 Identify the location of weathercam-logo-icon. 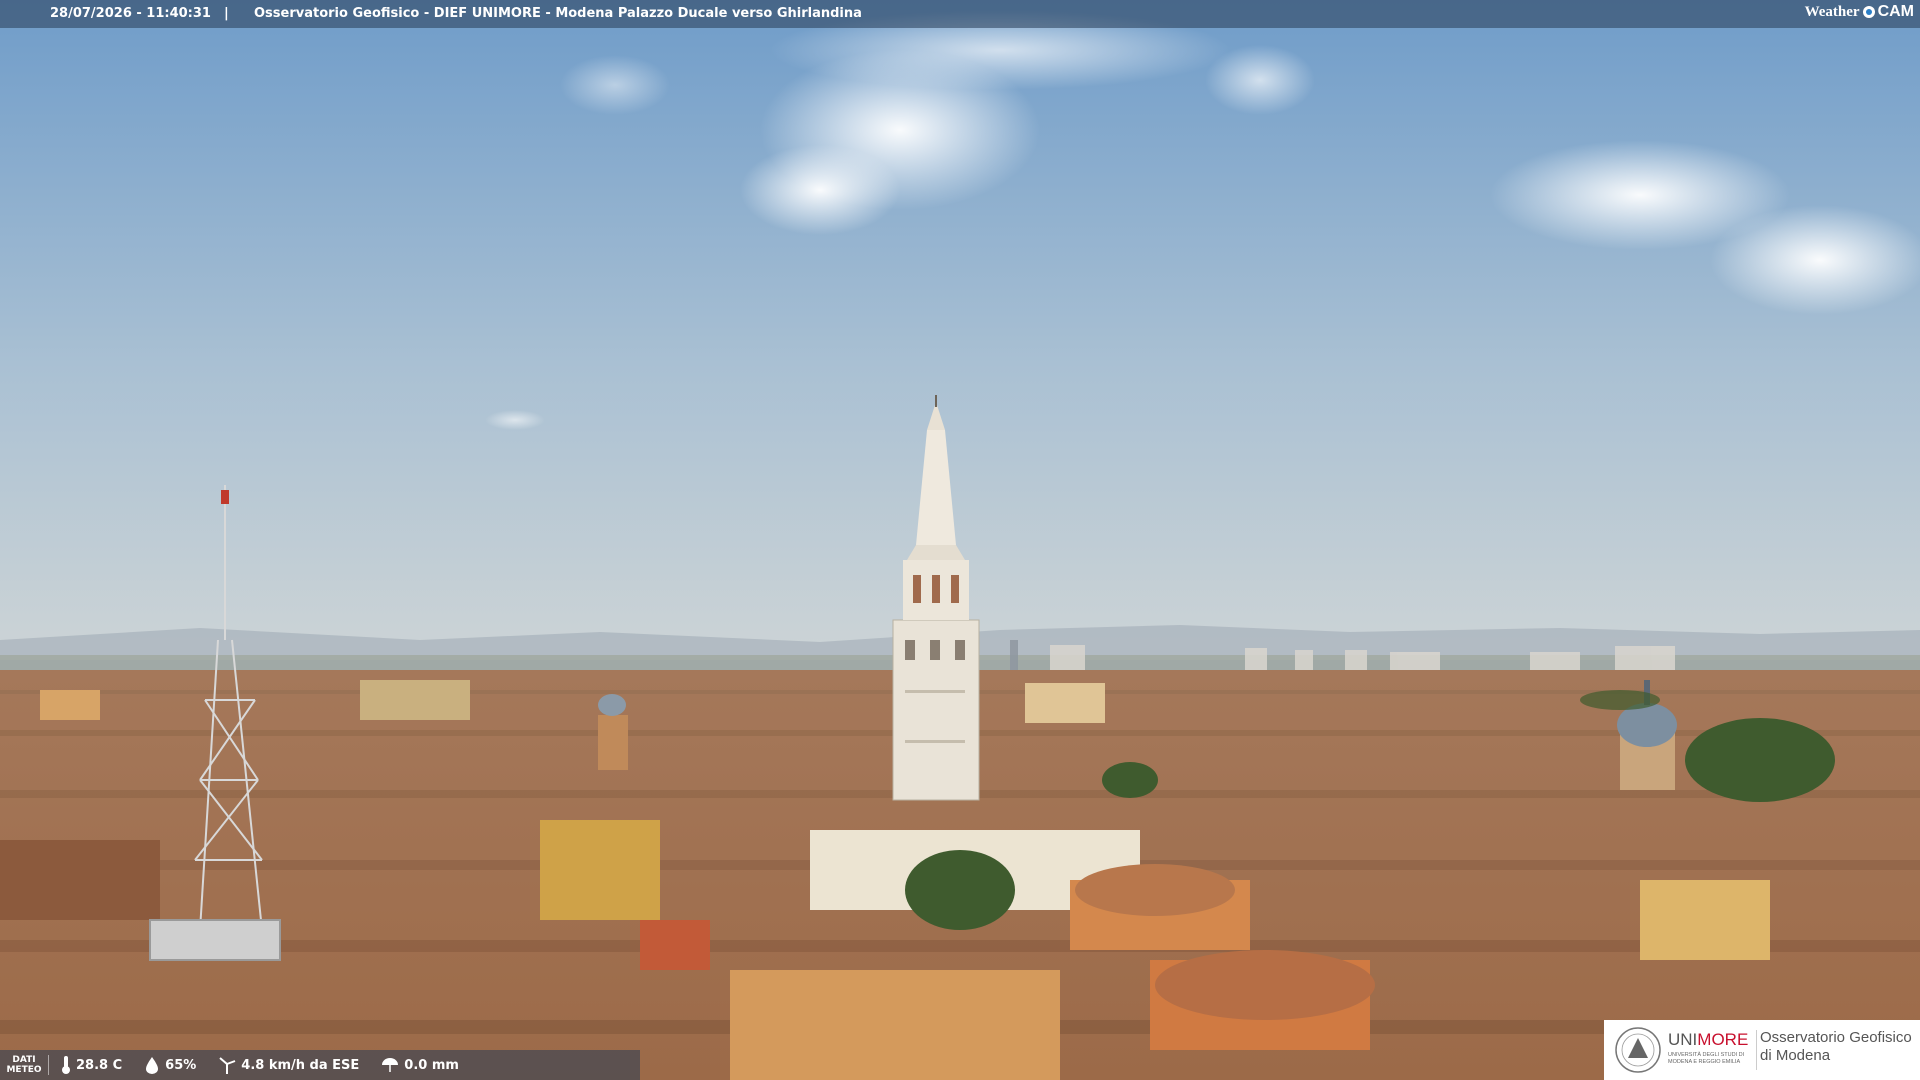
(1868, 12).